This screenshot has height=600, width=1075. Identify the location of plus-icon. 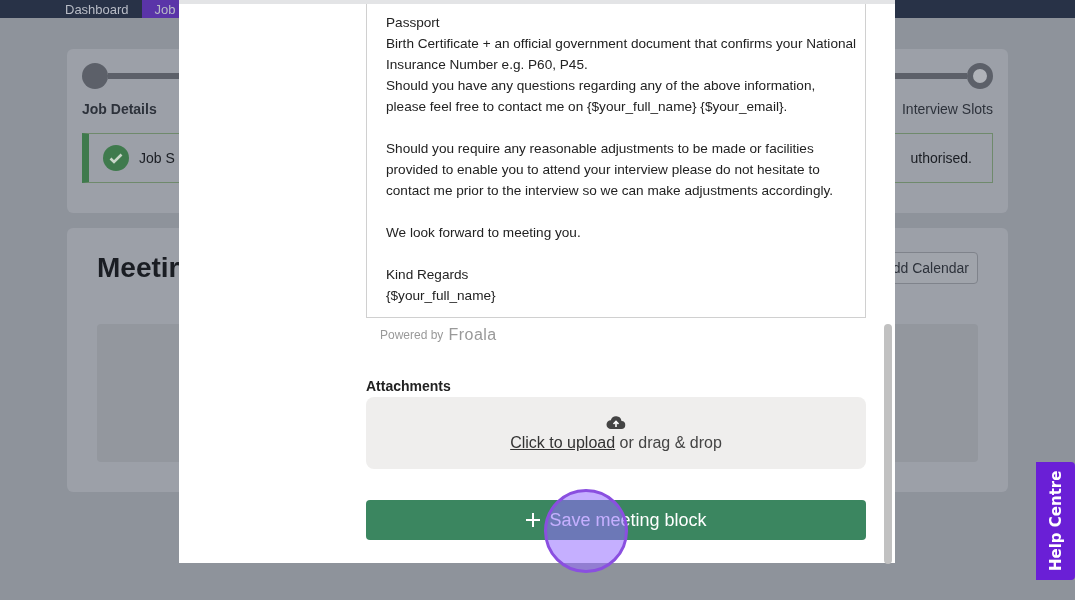
(533, 520).